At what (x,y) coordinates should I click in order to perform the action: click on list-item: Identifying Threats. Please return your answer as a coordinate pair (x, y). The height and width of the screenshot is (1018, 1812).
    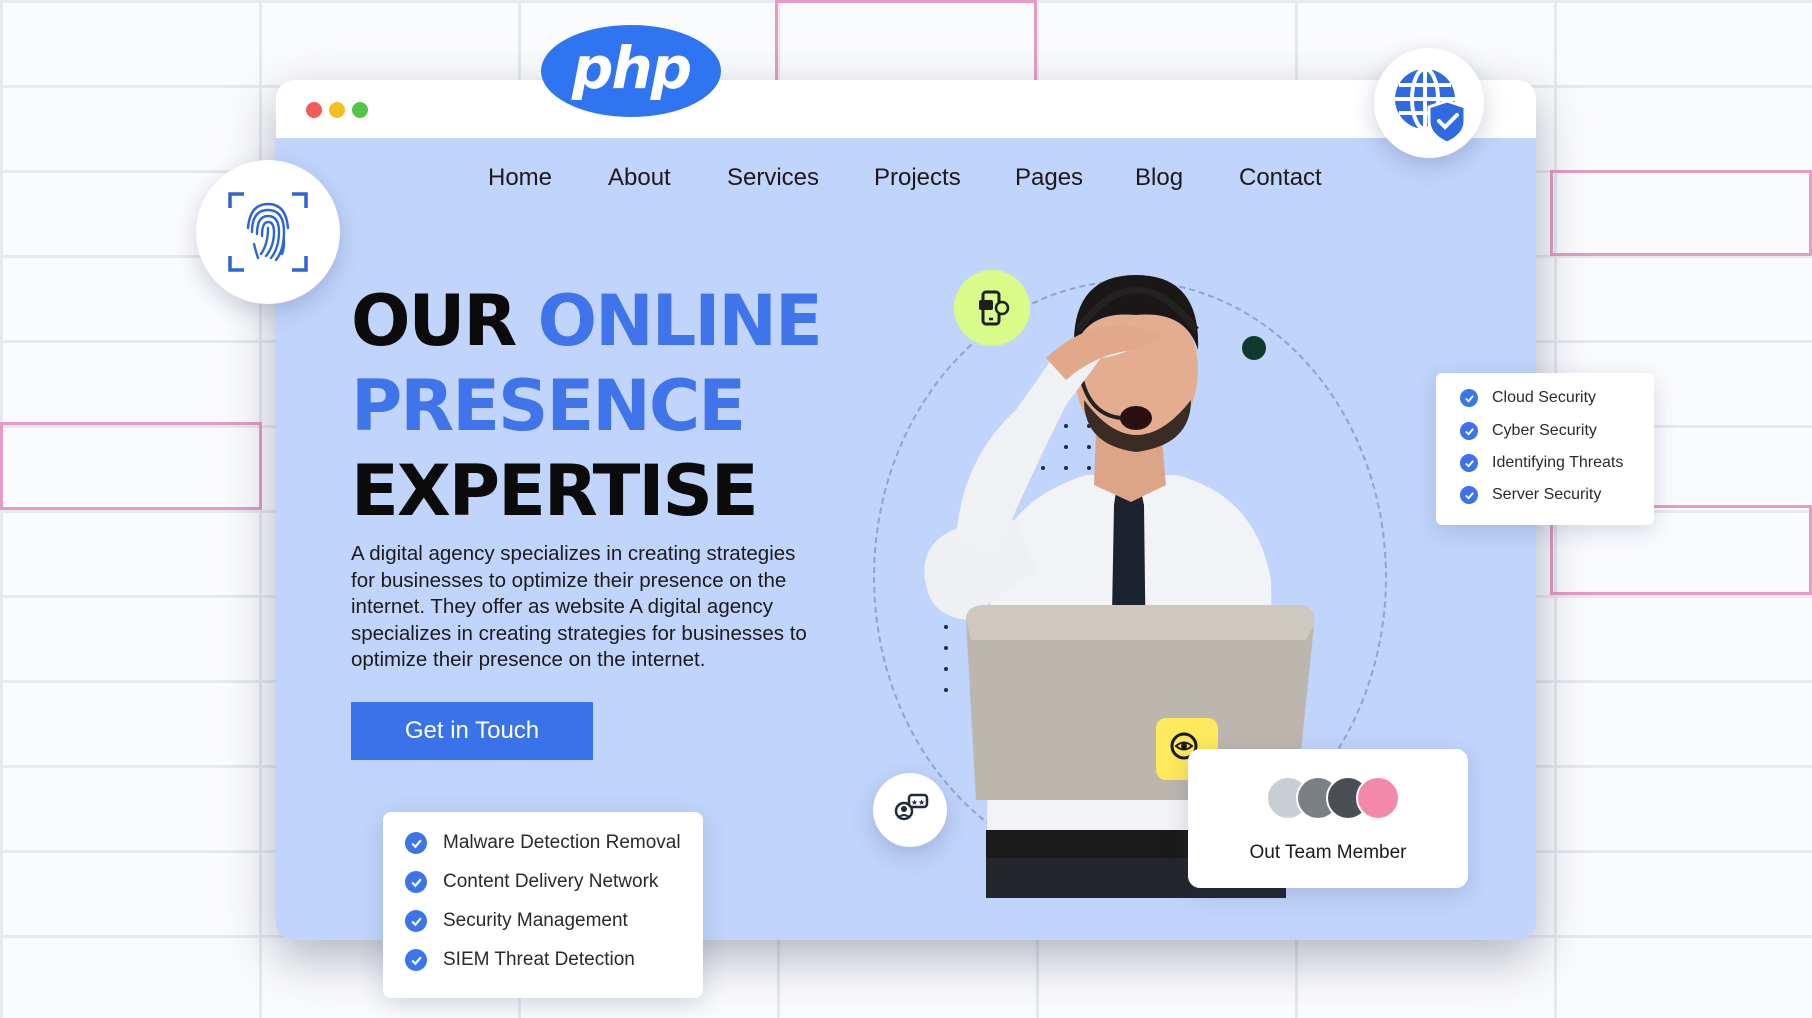
    Looking at the image, I should click on (1541, 463).